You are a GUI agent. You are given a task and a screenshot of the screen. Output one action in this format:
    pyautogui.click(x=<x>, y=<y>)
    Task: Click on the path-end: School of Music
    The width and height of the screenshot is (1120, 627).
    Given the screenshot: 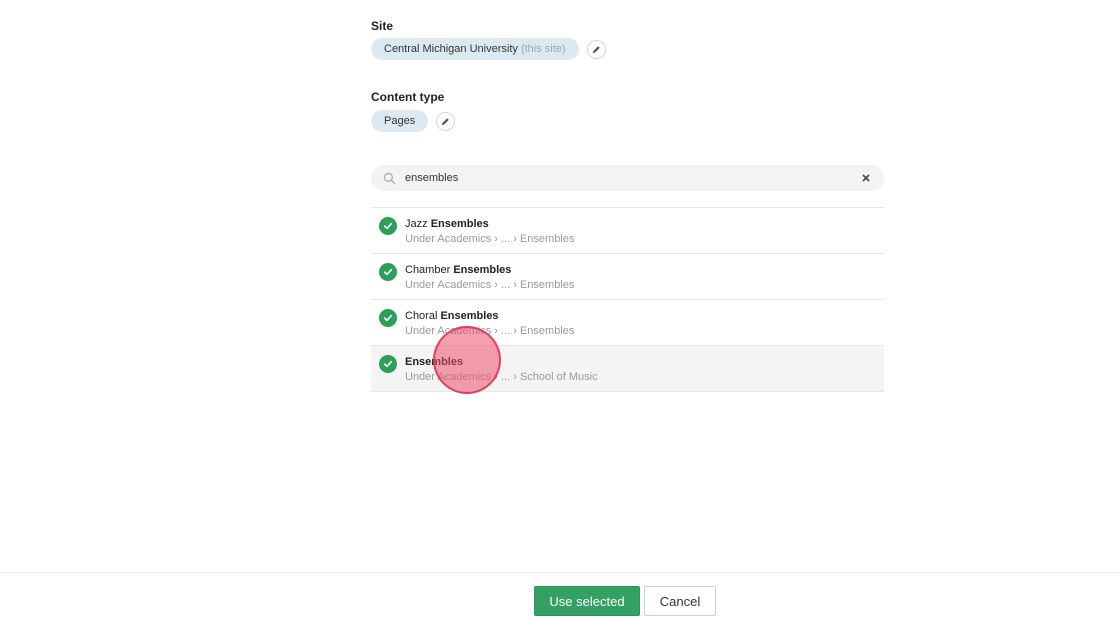 What is the action you would take?
    pyautogui.click(x=558, y=377)
    